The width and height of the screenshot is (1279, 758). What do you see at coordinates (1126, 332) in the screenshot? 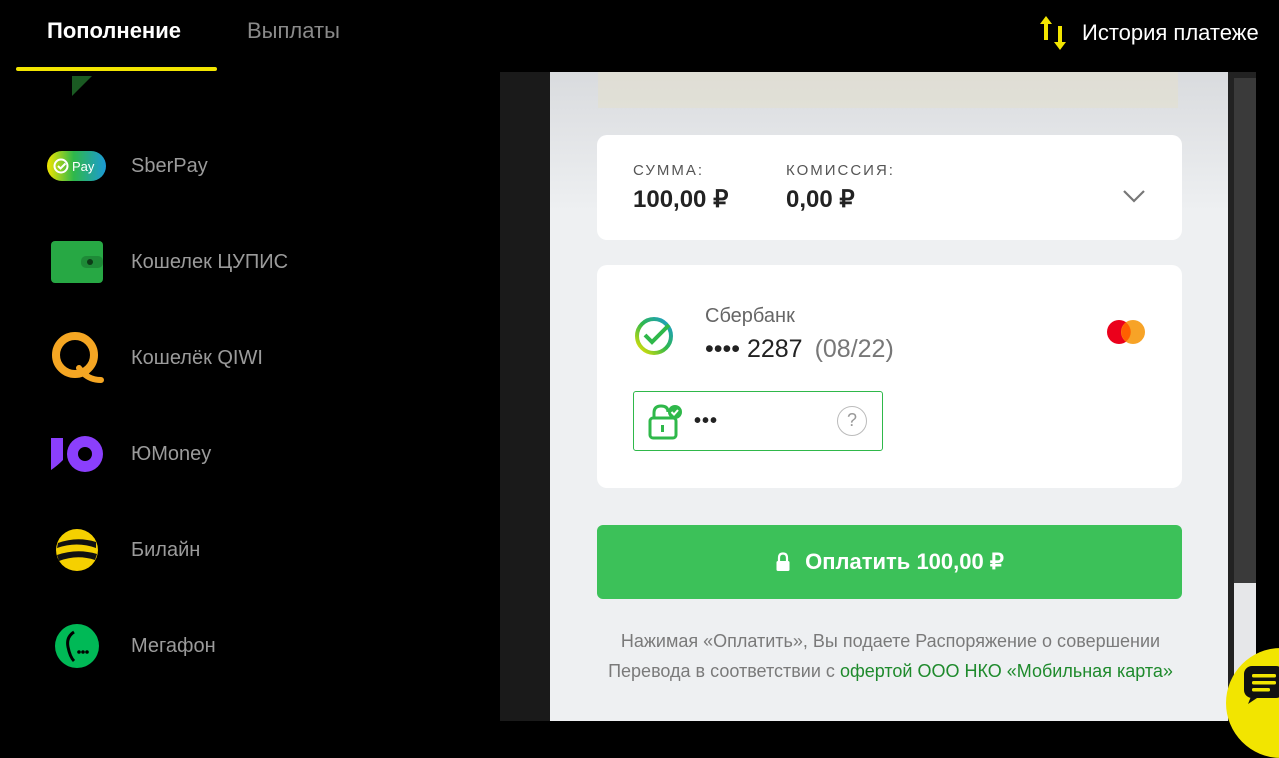
I see `mastercard-icon` at bounding box center [1126, 332].